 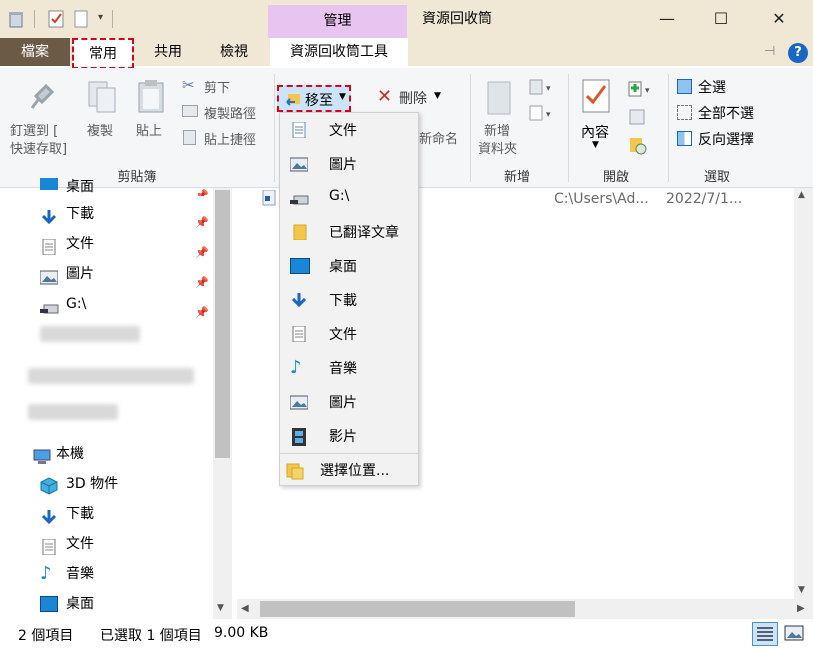 I want to click on paste-shortcut-button: 貼上捷徑, so click(x=225, y=138).